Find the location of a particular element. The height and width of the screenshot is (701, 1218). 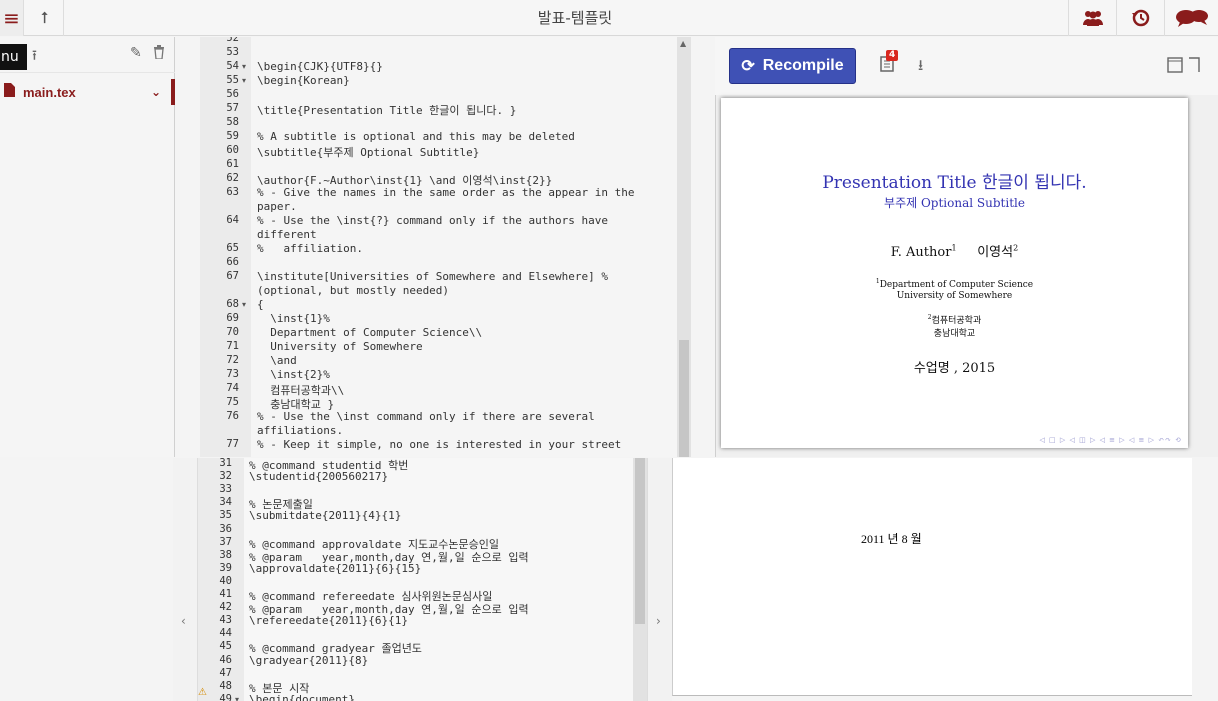

scrollbar-thumb is located at coordinates (684, 398).